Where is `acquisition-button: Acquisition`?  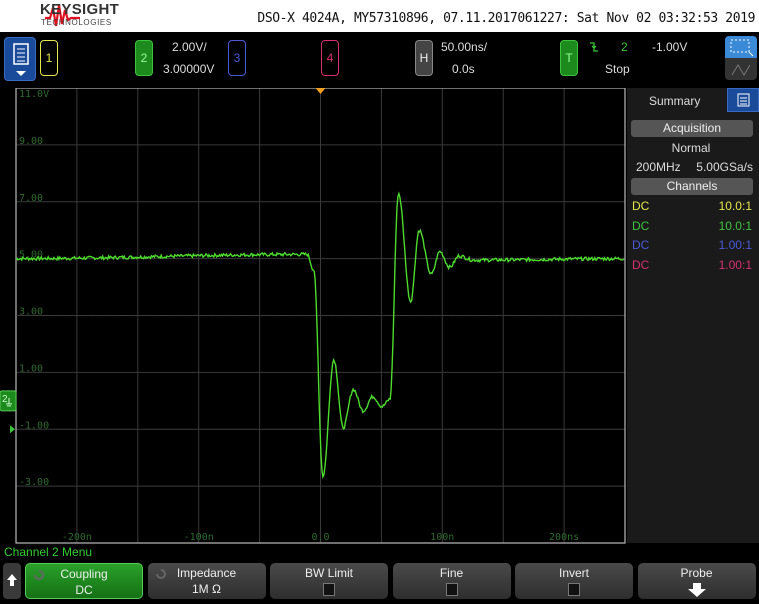 acquisition-button: Acquisition is located at coordinates (692, 128).